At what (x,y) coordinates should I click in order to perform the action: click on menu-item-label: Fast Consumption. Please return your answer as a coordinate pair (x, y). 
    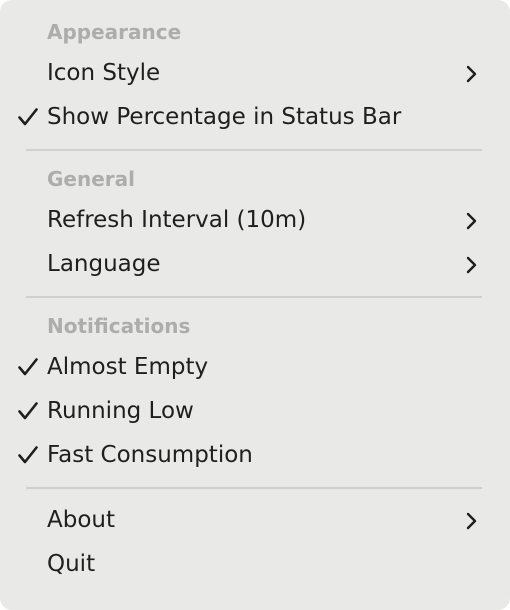
    Looking at the image, I should click on (150, 455).